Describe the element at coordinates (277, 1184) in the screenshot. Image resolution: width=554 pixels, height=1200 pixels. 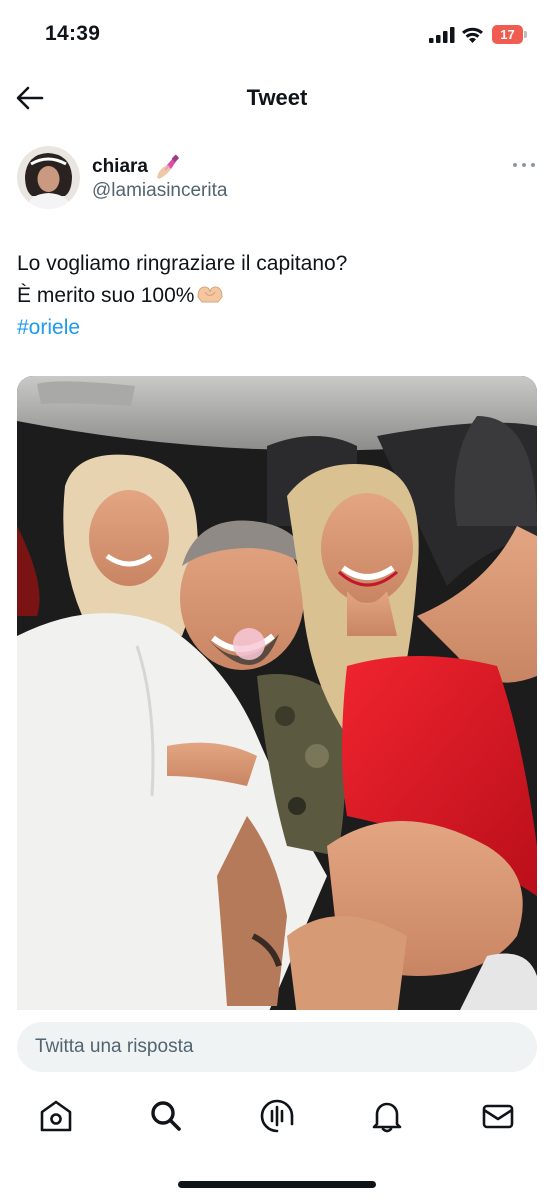
I see `home-indicator` at that location.